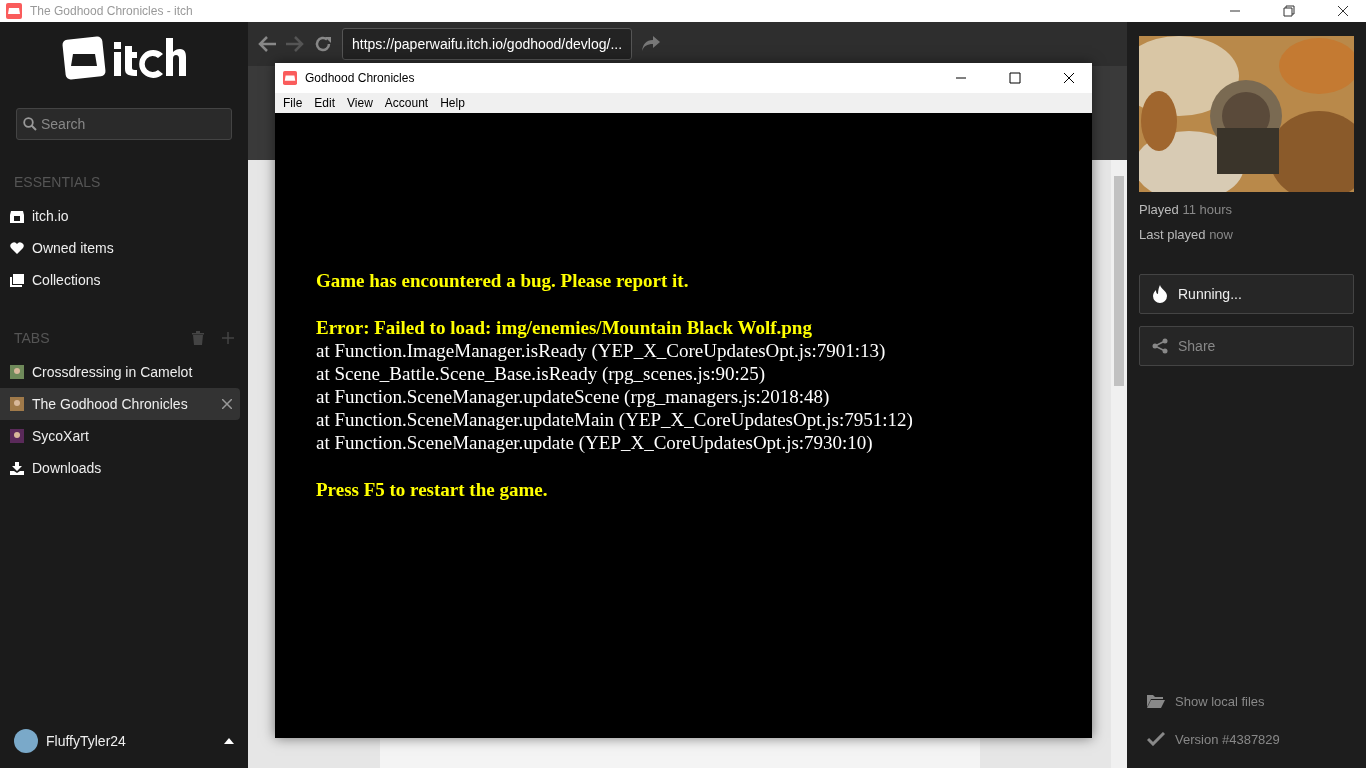 The image size is (1366, 768). Describe the element at coordinates (17, 468) in the screenshot. I see `download-icon` at that location.